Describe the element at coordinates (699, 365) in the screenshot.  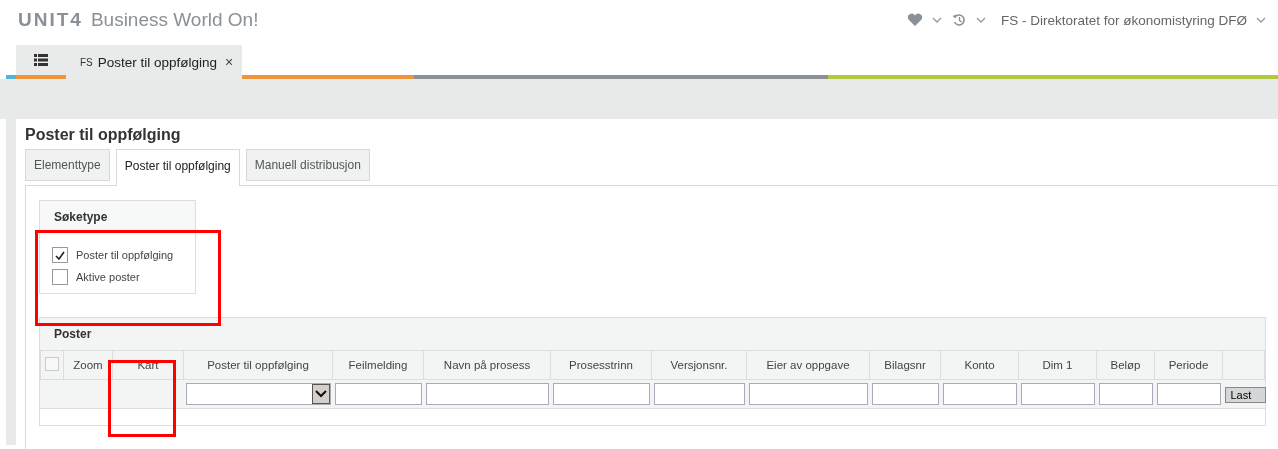
I see `column-header: Versjonsnr.` at that location.